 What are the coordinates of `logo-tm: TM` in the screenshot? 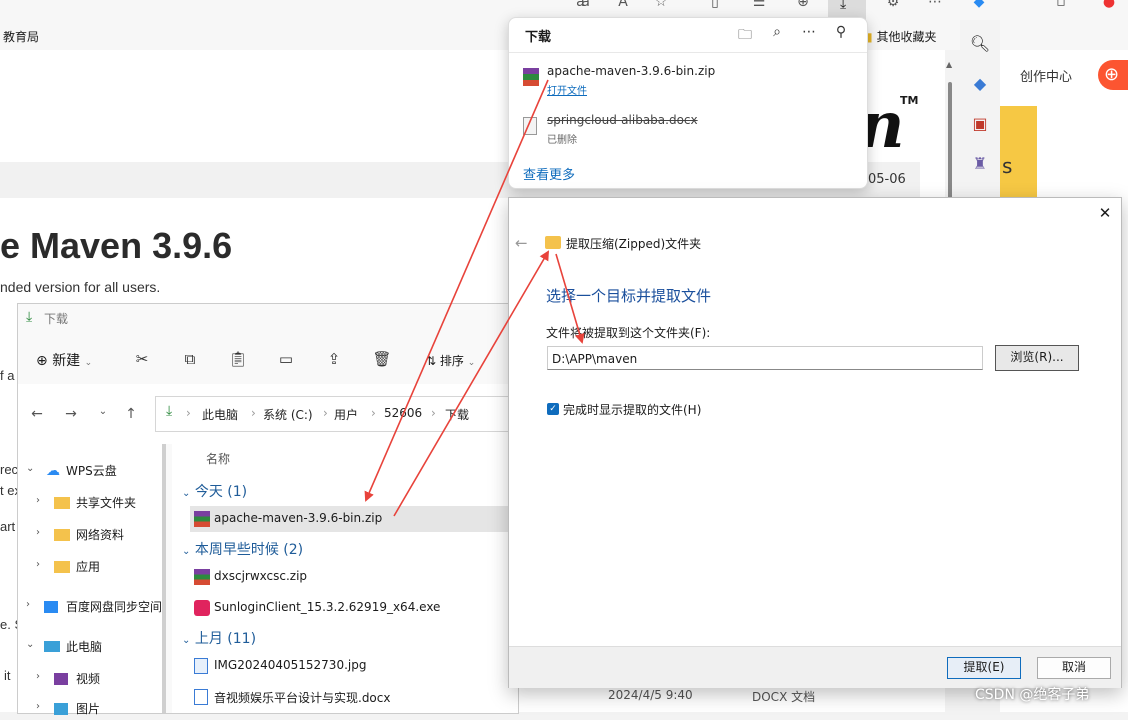 It's located at (909, 100).